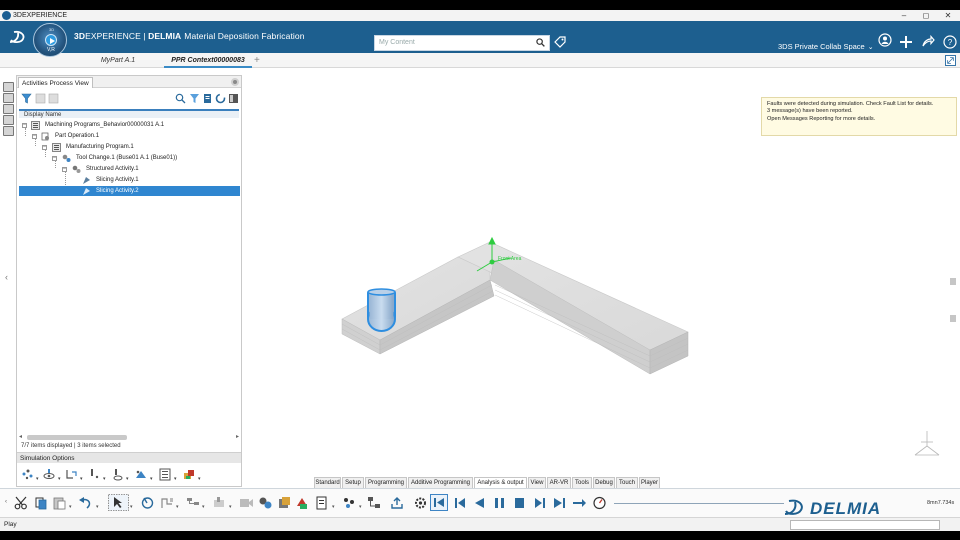 The height and width of the screenshot is (540, 960). Describe the element at coordinates (219, 503) in the screenshot. I see `machine-icon` at that location.